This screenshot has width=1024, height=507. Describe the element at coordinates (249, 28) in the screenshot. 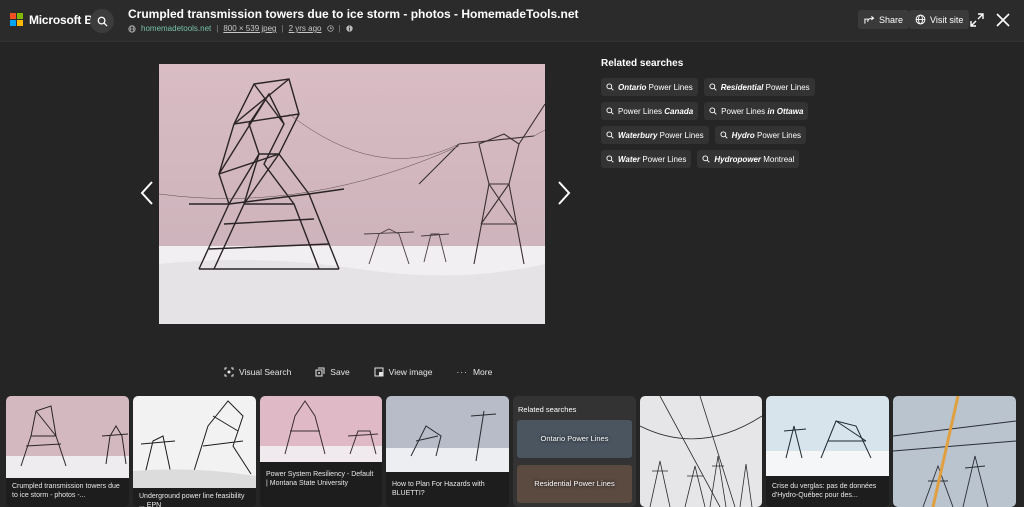

I see `image-dimensions: 800 × 539 jpeg` at that location.